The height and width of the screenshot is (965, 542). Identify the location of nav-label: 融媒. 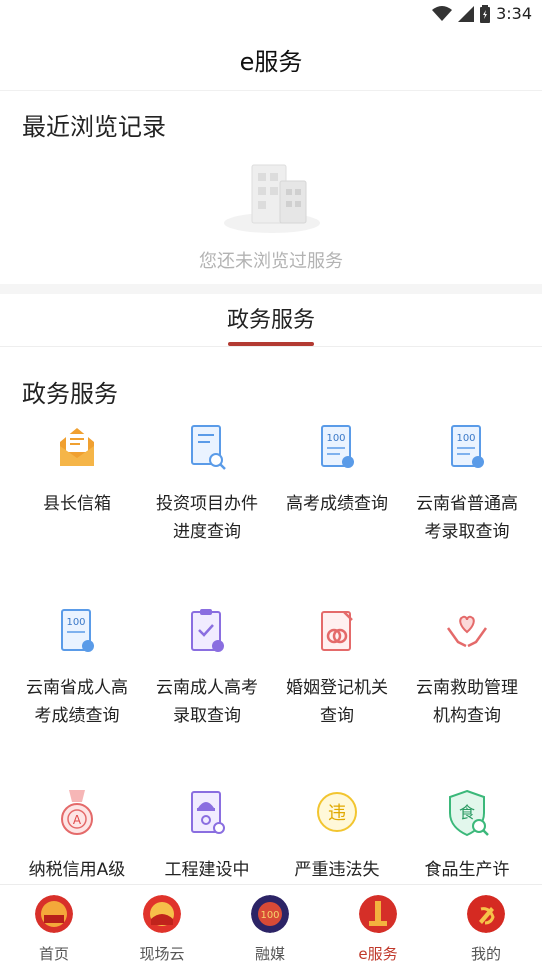
(269, 954).